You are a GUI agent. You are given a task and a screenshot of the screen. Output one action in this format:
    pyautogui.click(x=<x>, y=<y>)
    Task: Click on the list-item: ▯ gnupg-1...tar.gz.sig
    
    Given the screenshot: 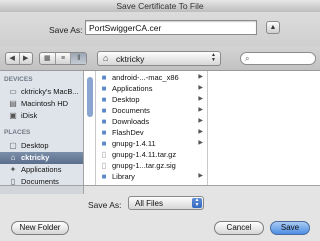 What is the action you would take?
    pyautogui.click(x=151, y=165)
    